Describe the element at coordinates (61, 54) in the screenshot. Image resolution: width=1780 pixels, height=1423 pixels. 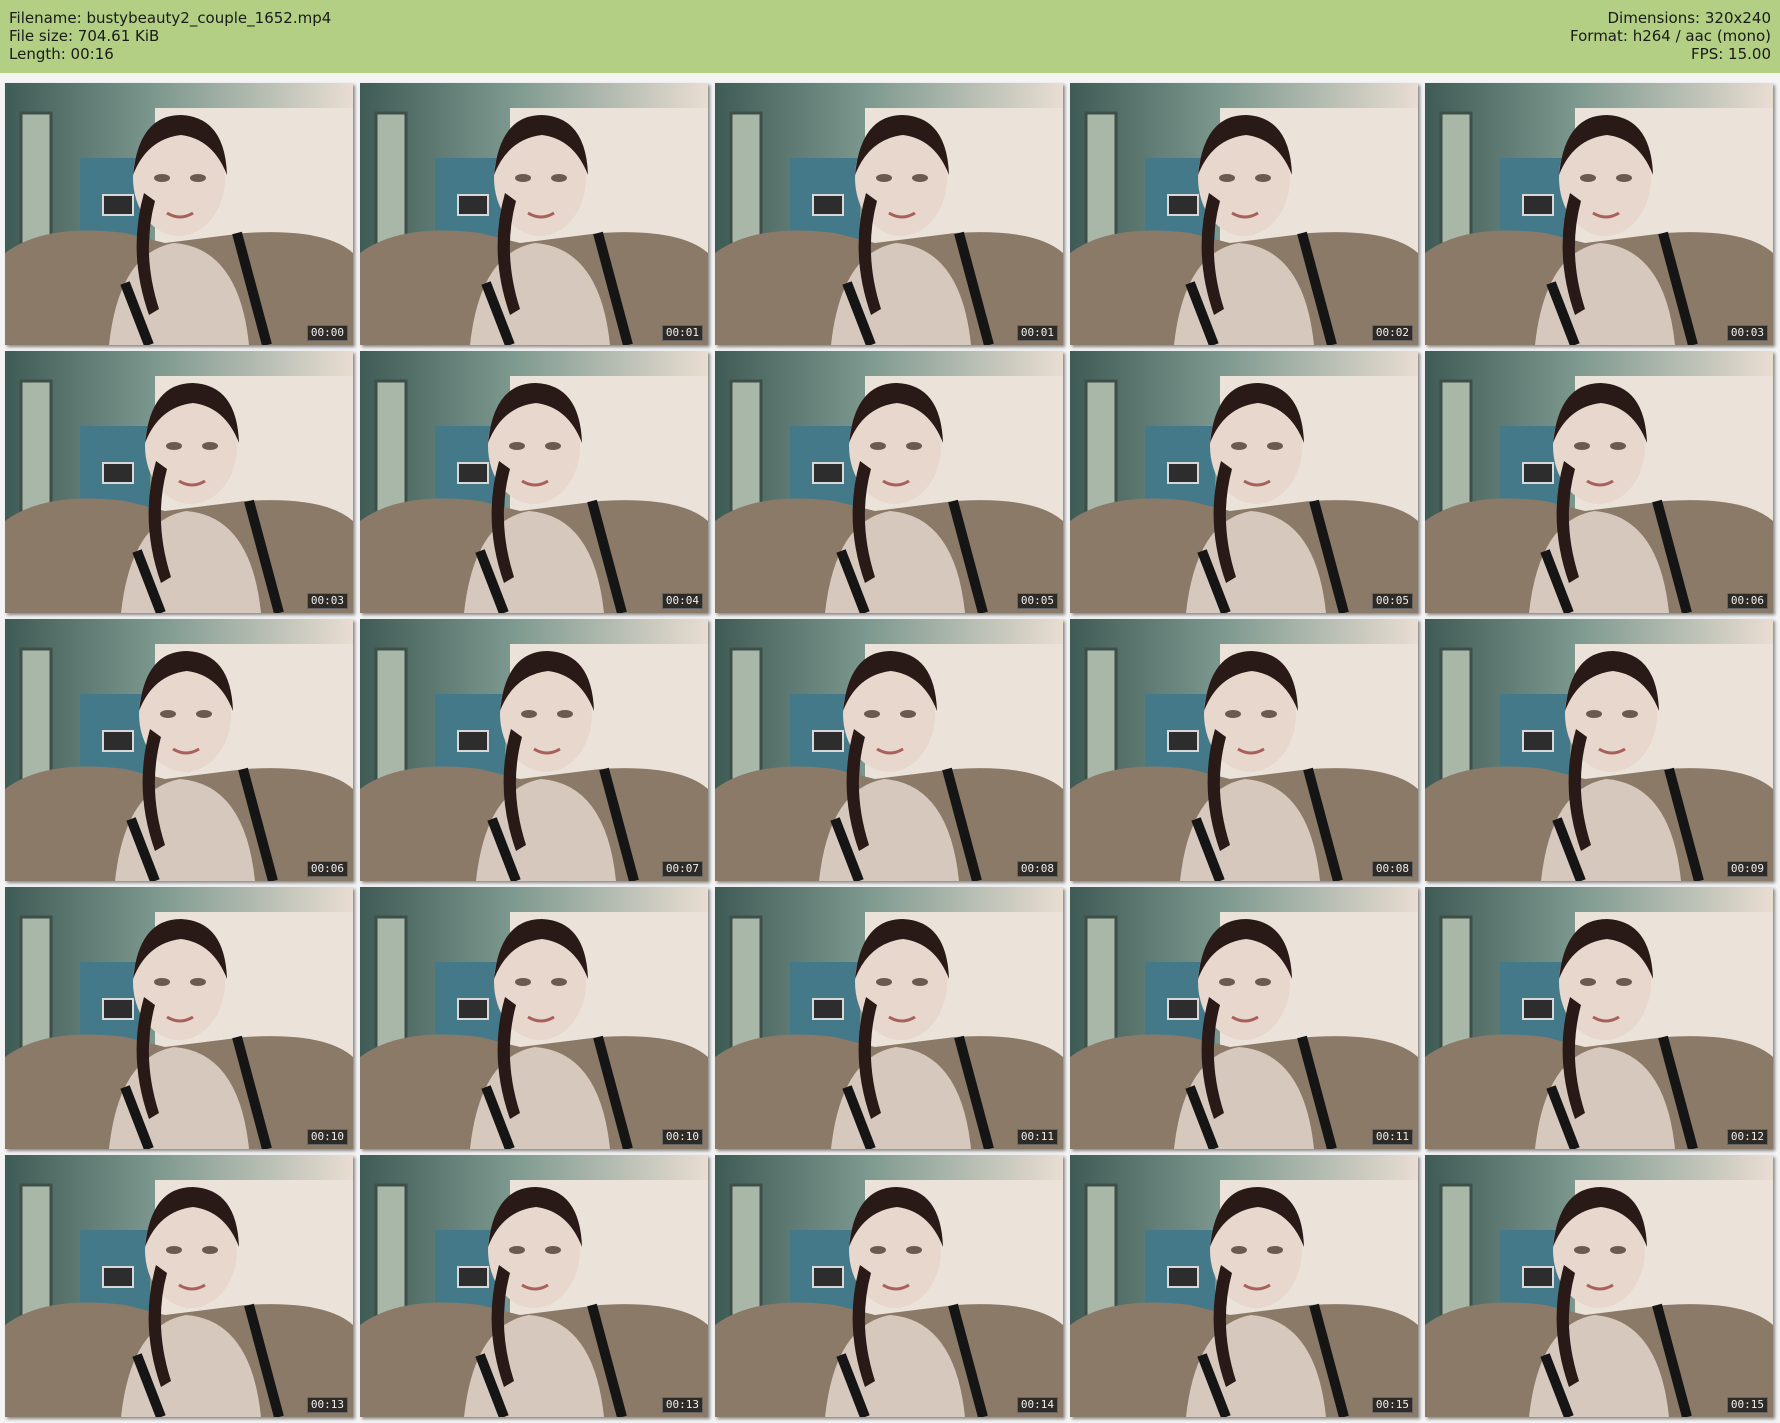
I see `length-line: Length: 00:16` at that location.